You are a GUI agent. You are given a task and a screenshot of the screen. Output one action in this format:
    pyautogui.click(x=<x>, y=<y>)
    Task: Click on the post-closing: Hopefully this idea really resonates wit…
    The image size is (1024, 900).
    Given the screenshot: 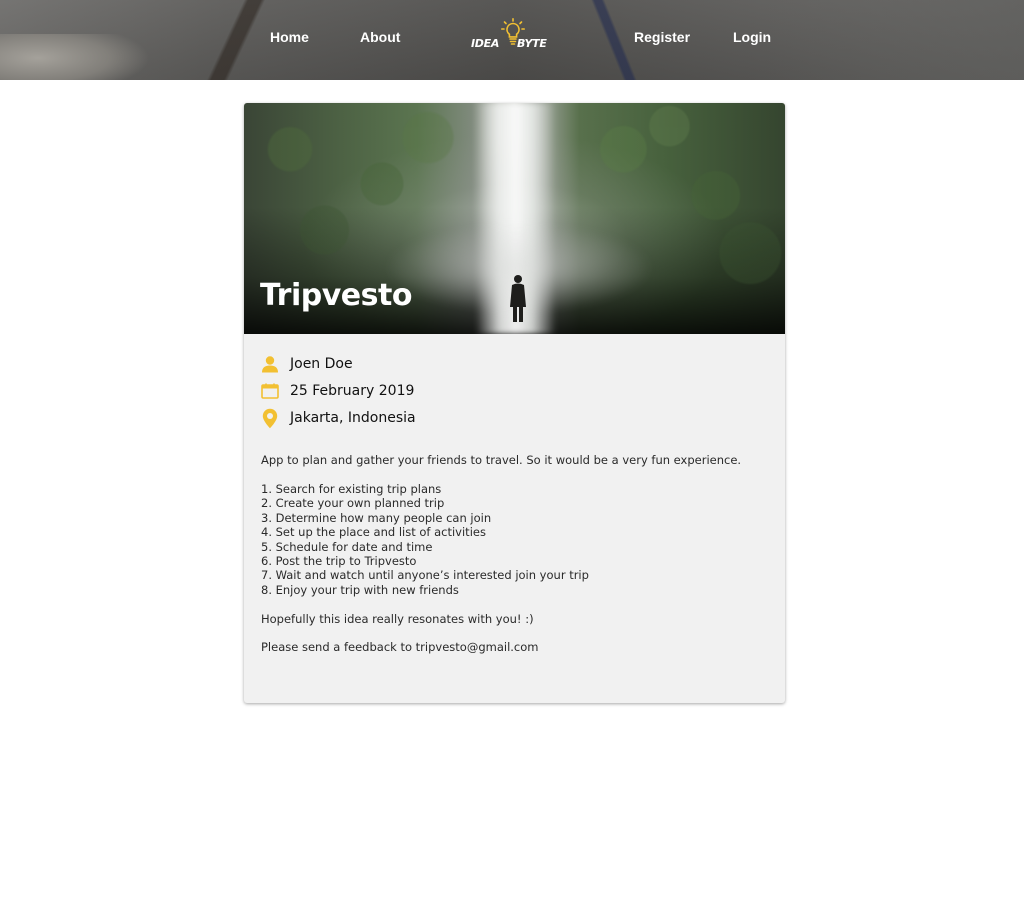 What is the action you would take?
    pyautogui.click(x=397, y=619)
    